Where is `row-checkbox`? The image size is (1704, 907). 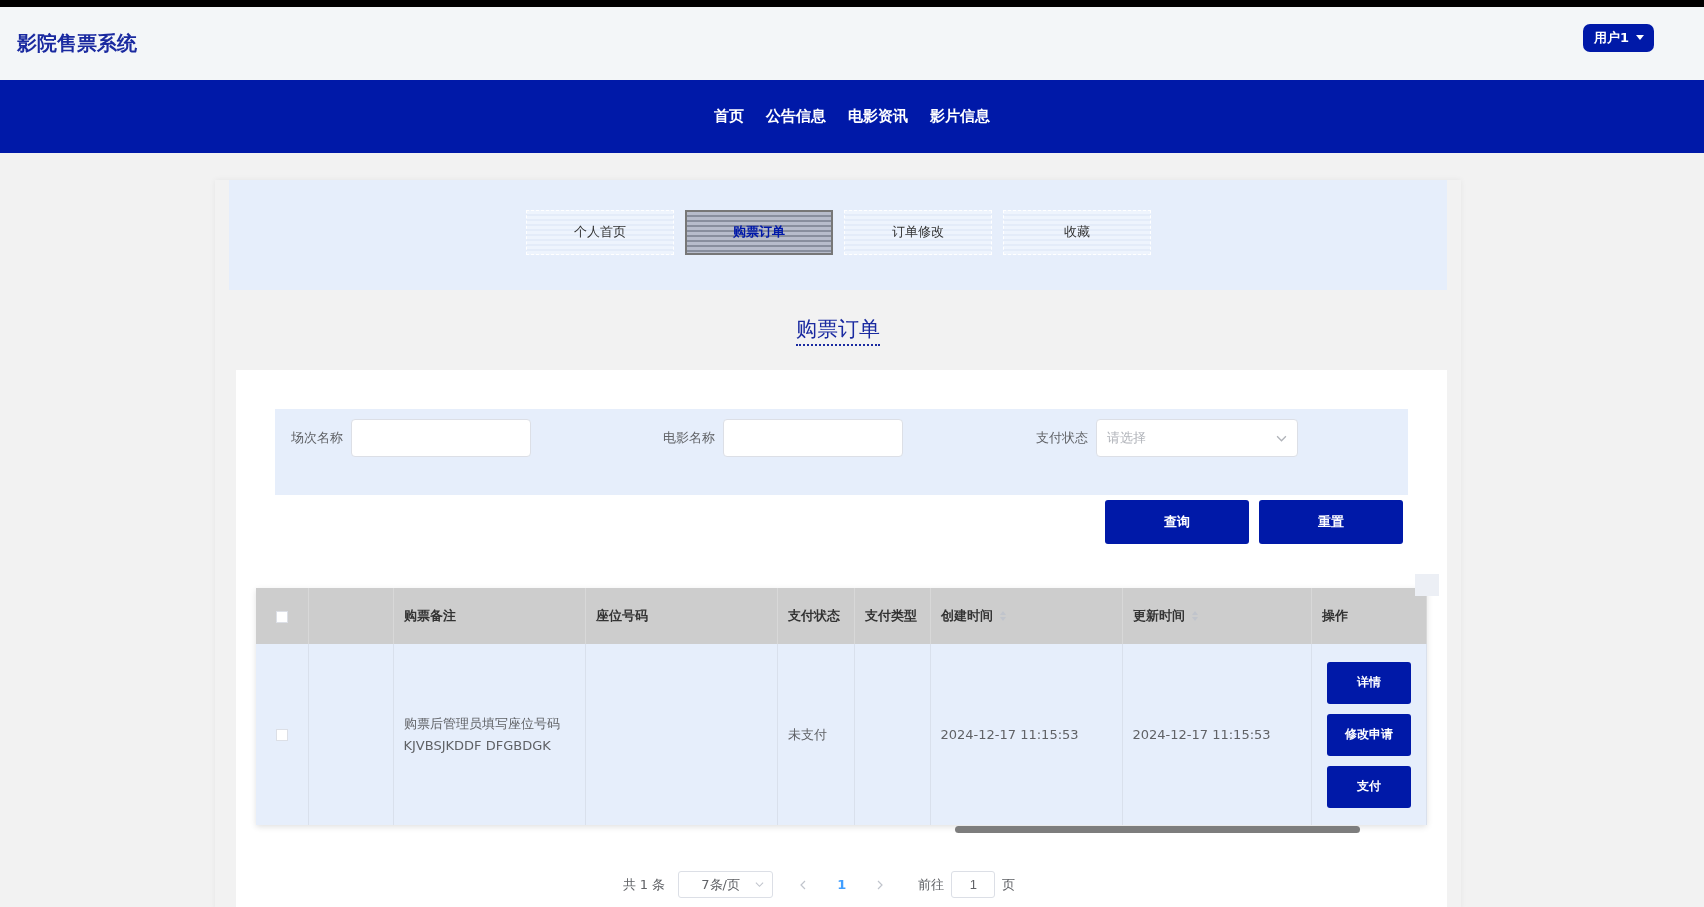
row-checkbox is located at coordinates (281, 735).